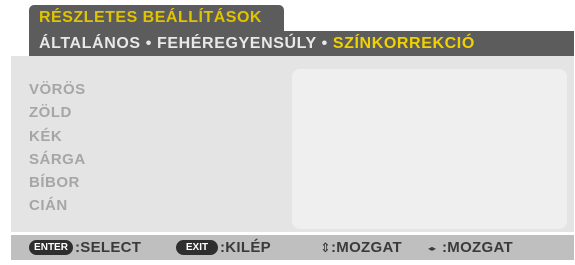 This screenshot has height=265, width=575. I want to click on up-down-arrow-icon: ⇕, so click(325, 247).